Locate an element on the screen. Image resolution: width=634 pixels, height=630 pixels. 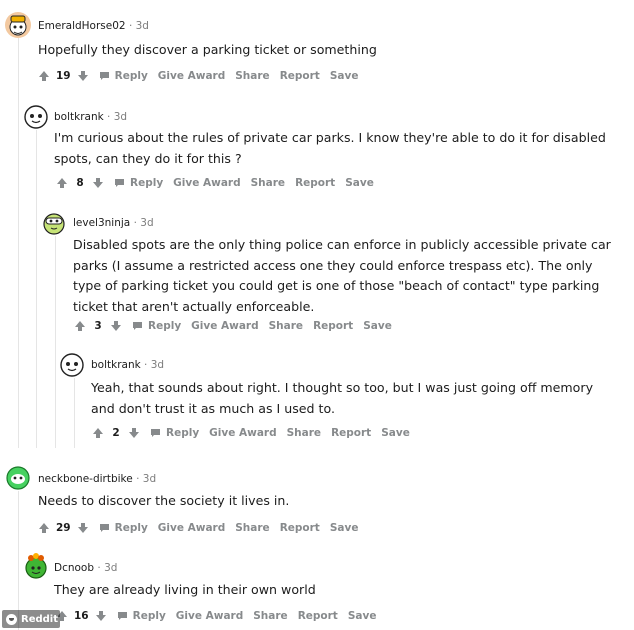
comment-meta: EmeraldHorse02 · 3d is located at coordinates (93, 26).